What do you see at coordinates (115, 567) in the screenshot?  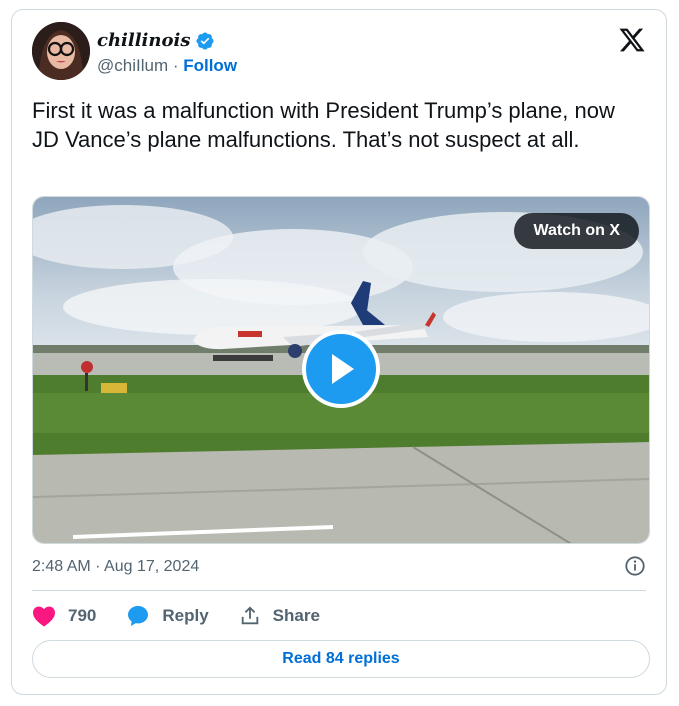 I see `timestamp: 2:48 AM · Aug 17, 2024` at bounding box center [115, 567].